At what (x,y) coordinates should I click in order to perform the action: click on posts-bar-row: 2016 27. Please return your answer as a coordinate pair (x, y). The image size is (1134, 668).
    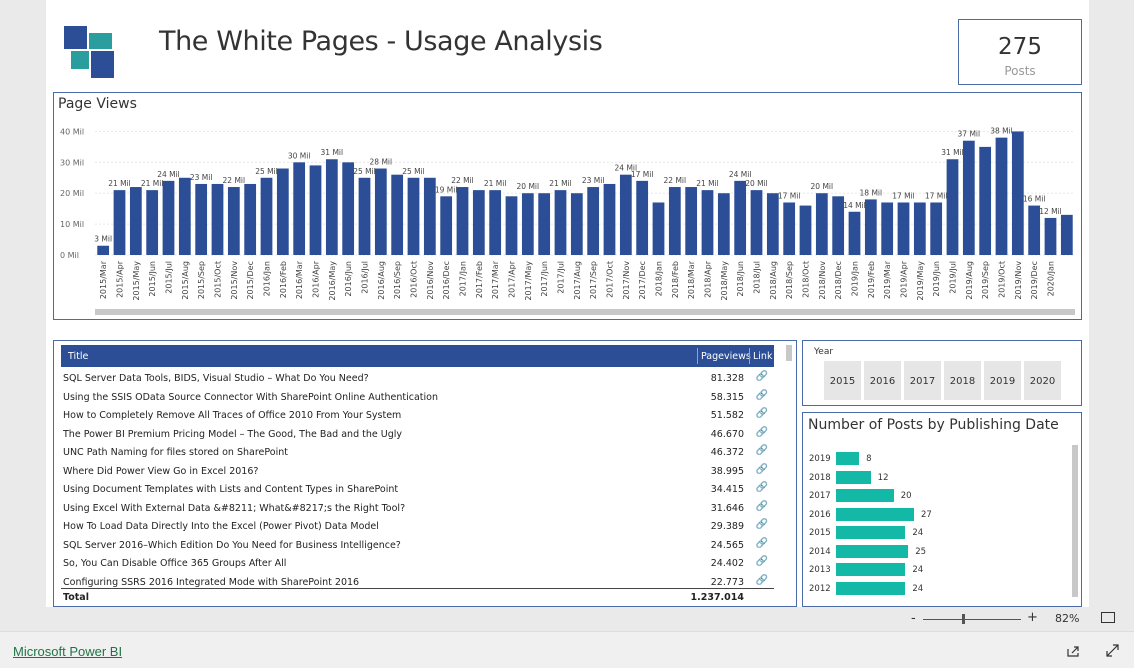
    Looking at the image, I should click on (933, 515).